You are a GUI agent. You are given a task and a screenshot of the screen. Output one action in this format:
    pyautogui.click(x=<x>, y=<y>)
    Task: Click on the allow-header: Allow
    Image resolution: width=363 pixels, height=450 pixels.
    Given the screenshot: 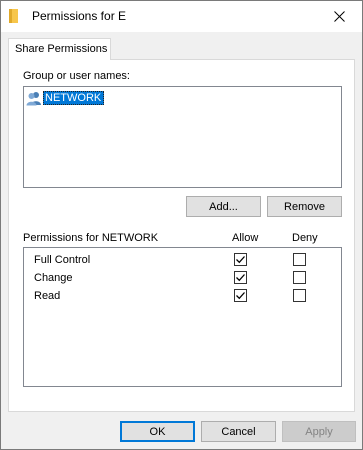 What is the action you would take?
    pyautogui.click(x=245, y=238)
    